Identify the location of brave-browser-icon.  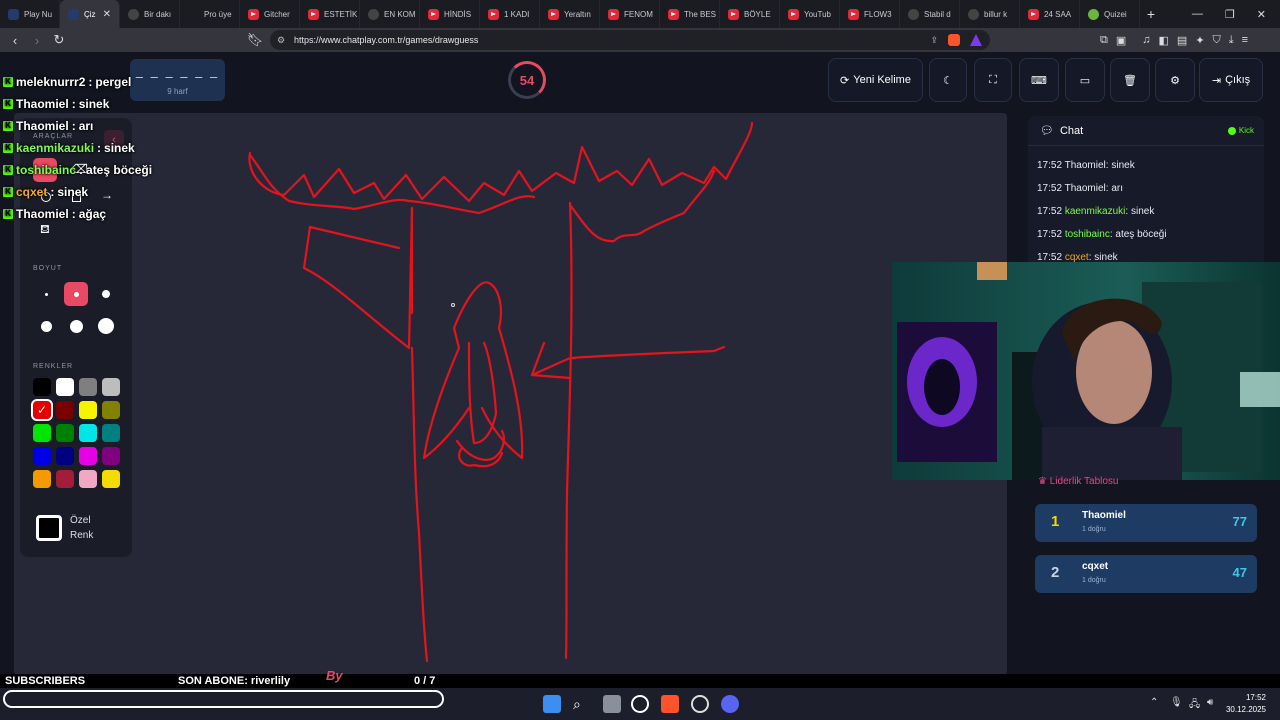
(670, 704).